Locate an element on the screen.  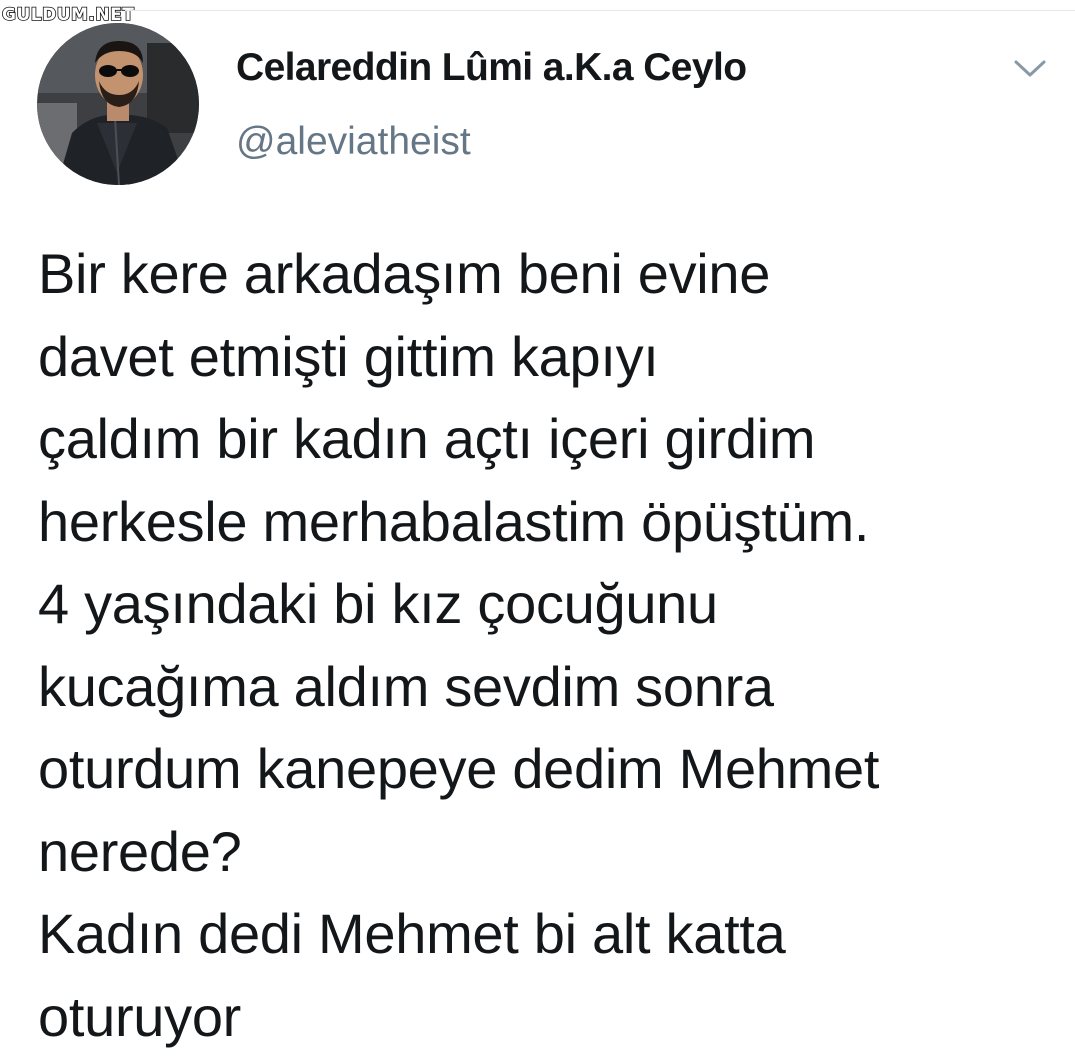
tweet-text-line: davet etmişti gittim kapıyı is located at coordinates (348, 356).